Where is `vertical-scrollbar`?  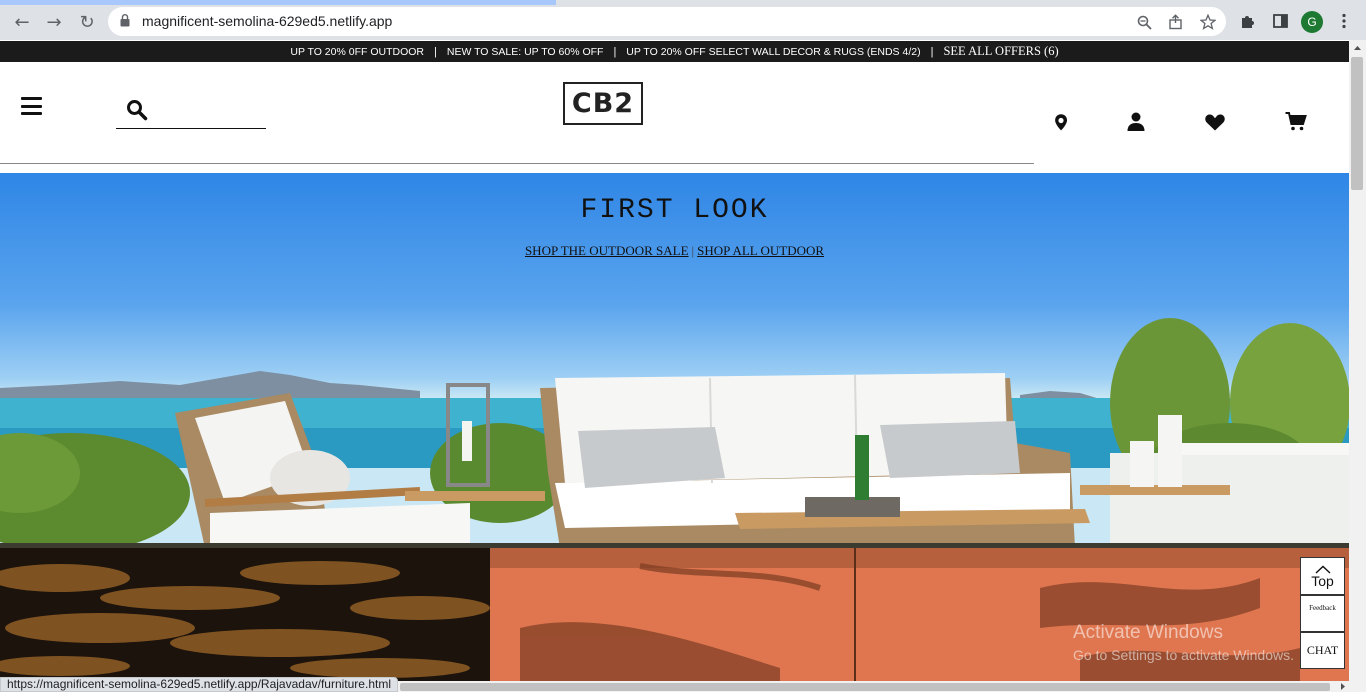 vertical-scrollbar is located at coordinates (1357, 360).